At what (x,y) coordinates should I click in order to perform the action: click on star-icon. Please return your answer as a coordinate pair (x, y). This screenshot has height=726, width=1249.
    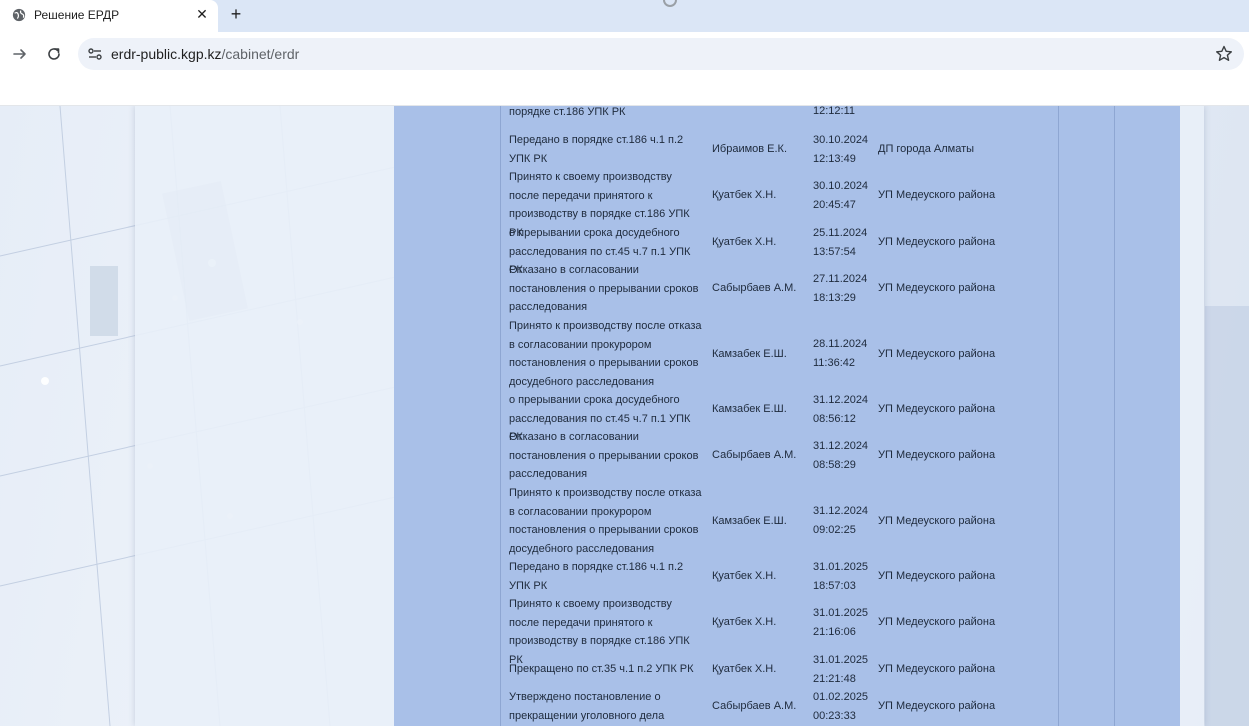
    Looking at the image, I should click on (1224, 54).